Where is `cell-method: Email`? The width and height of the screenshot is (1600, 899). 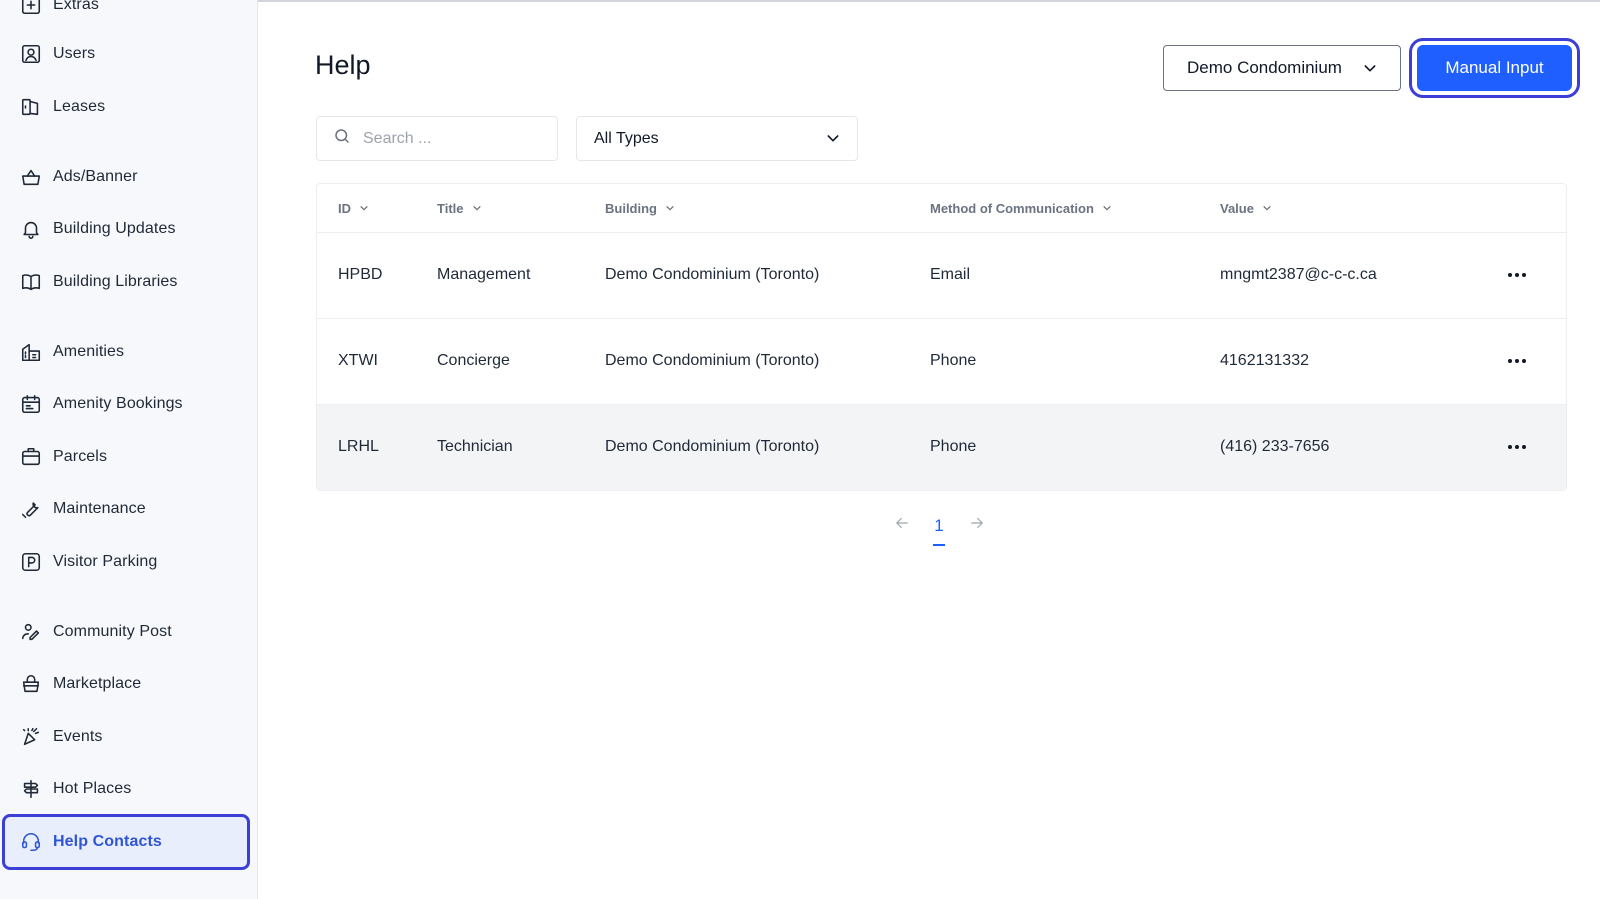
cell-method: Email is located at coordinates (950, 274).